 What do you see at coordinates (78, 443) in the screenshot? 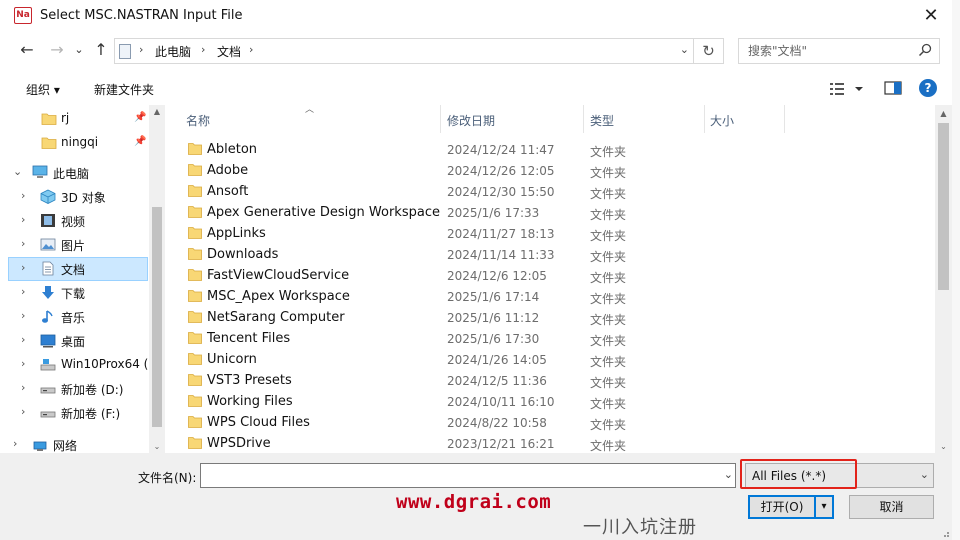
I see `sidebar-item-network: › 网络` at bounding box center [78, 443].